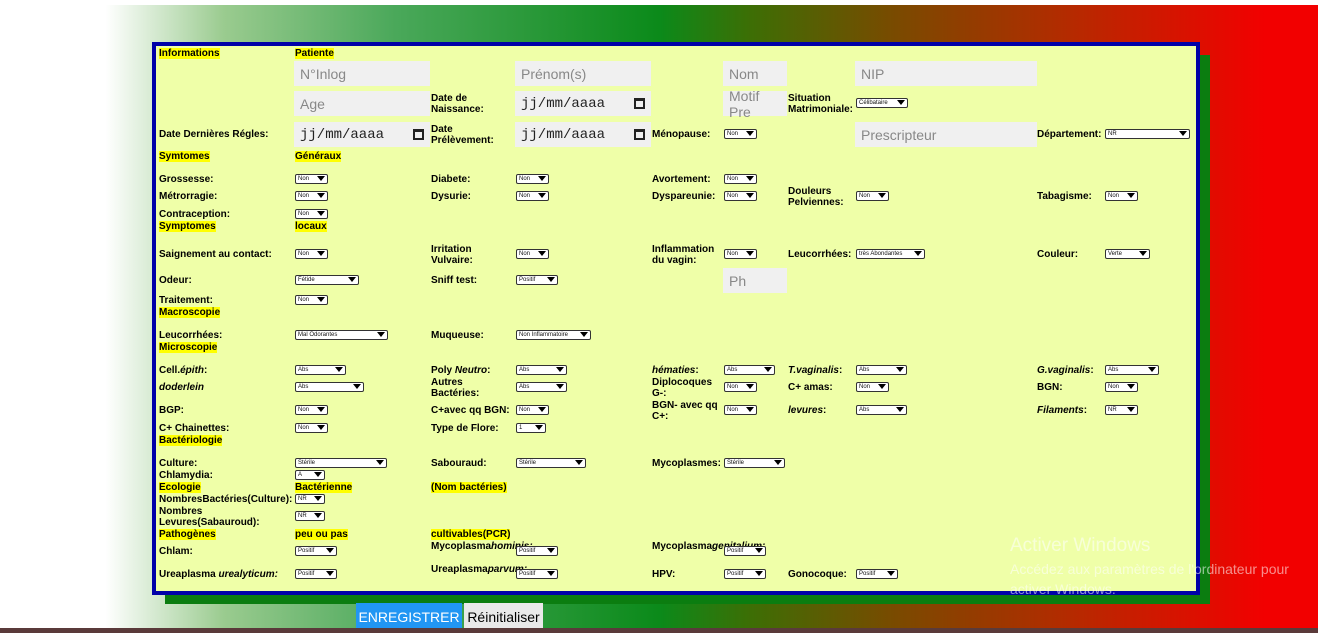  Describe the element at coordinates (311, 300) in the screenshot. I see `traitement-select: Non` at that location.